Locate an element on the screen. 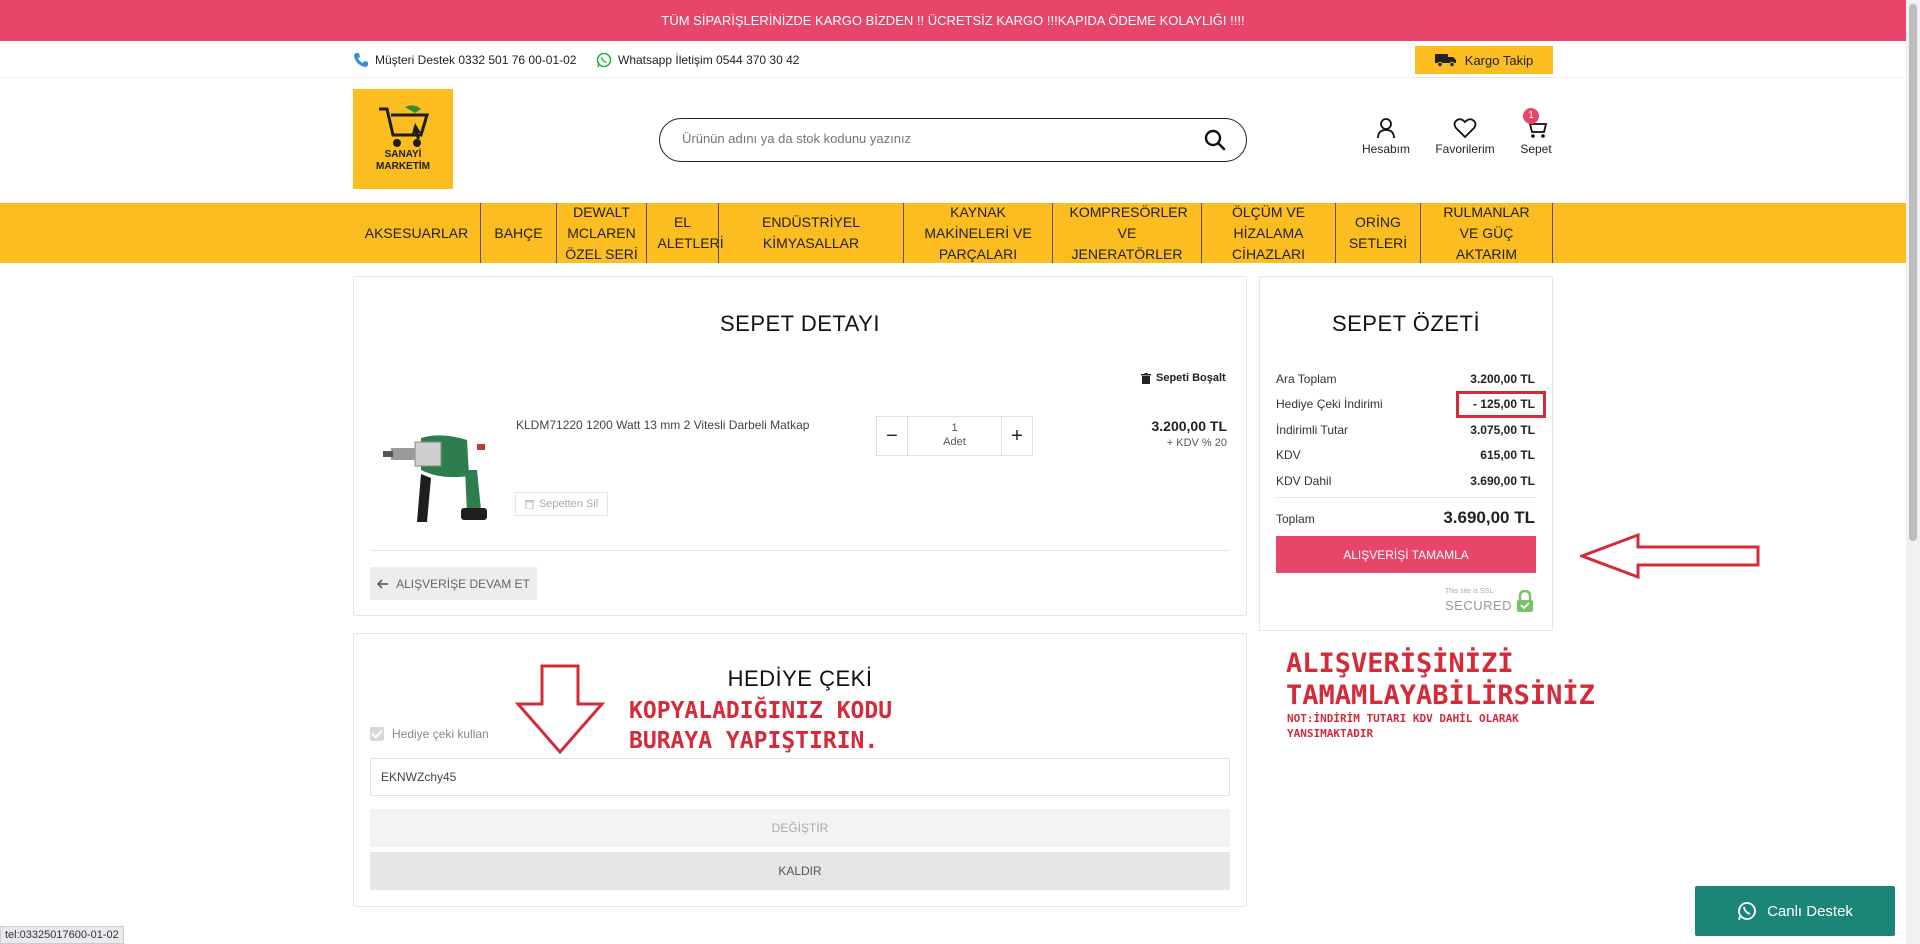 The image size is (1920, 944). truck-icon is located at coordinates (1445, 60).